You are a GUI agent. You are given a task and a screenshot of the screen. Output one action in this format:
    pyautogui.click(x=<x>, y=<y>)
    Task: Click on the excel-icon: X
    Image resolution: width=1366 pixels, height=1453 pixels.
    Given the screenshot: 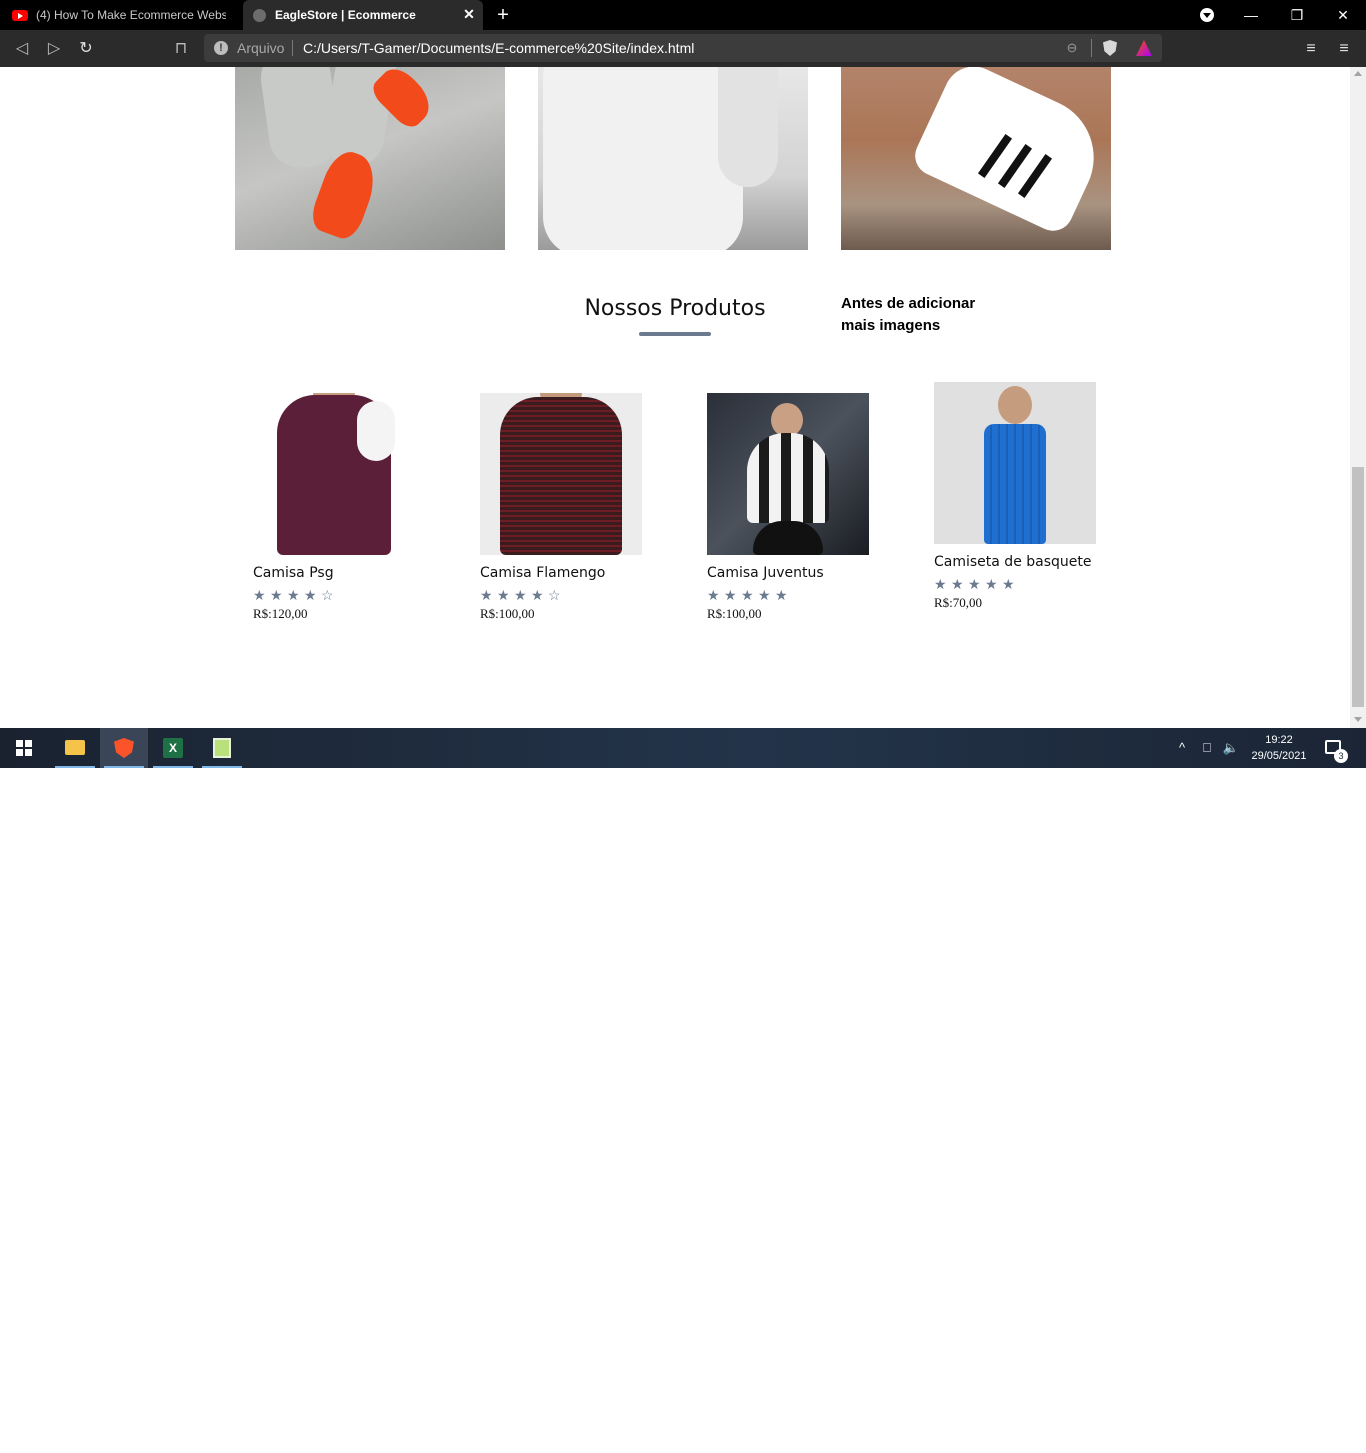 What is the action you would take?
    pyautogui.click(x=173, y=748)
    